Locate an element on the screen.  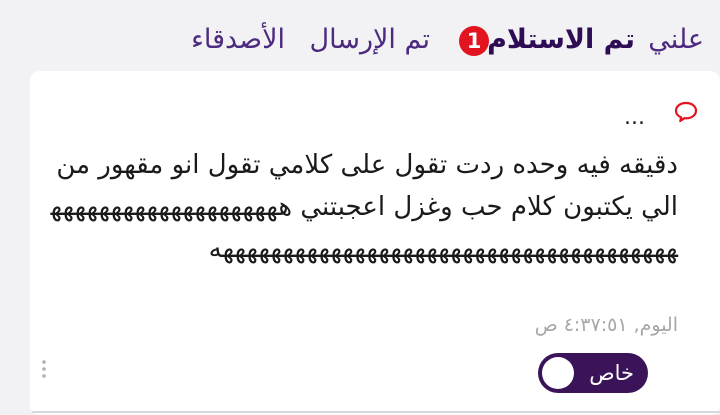
tab-received: تم الاستلام is located at coordinates (561, 40).